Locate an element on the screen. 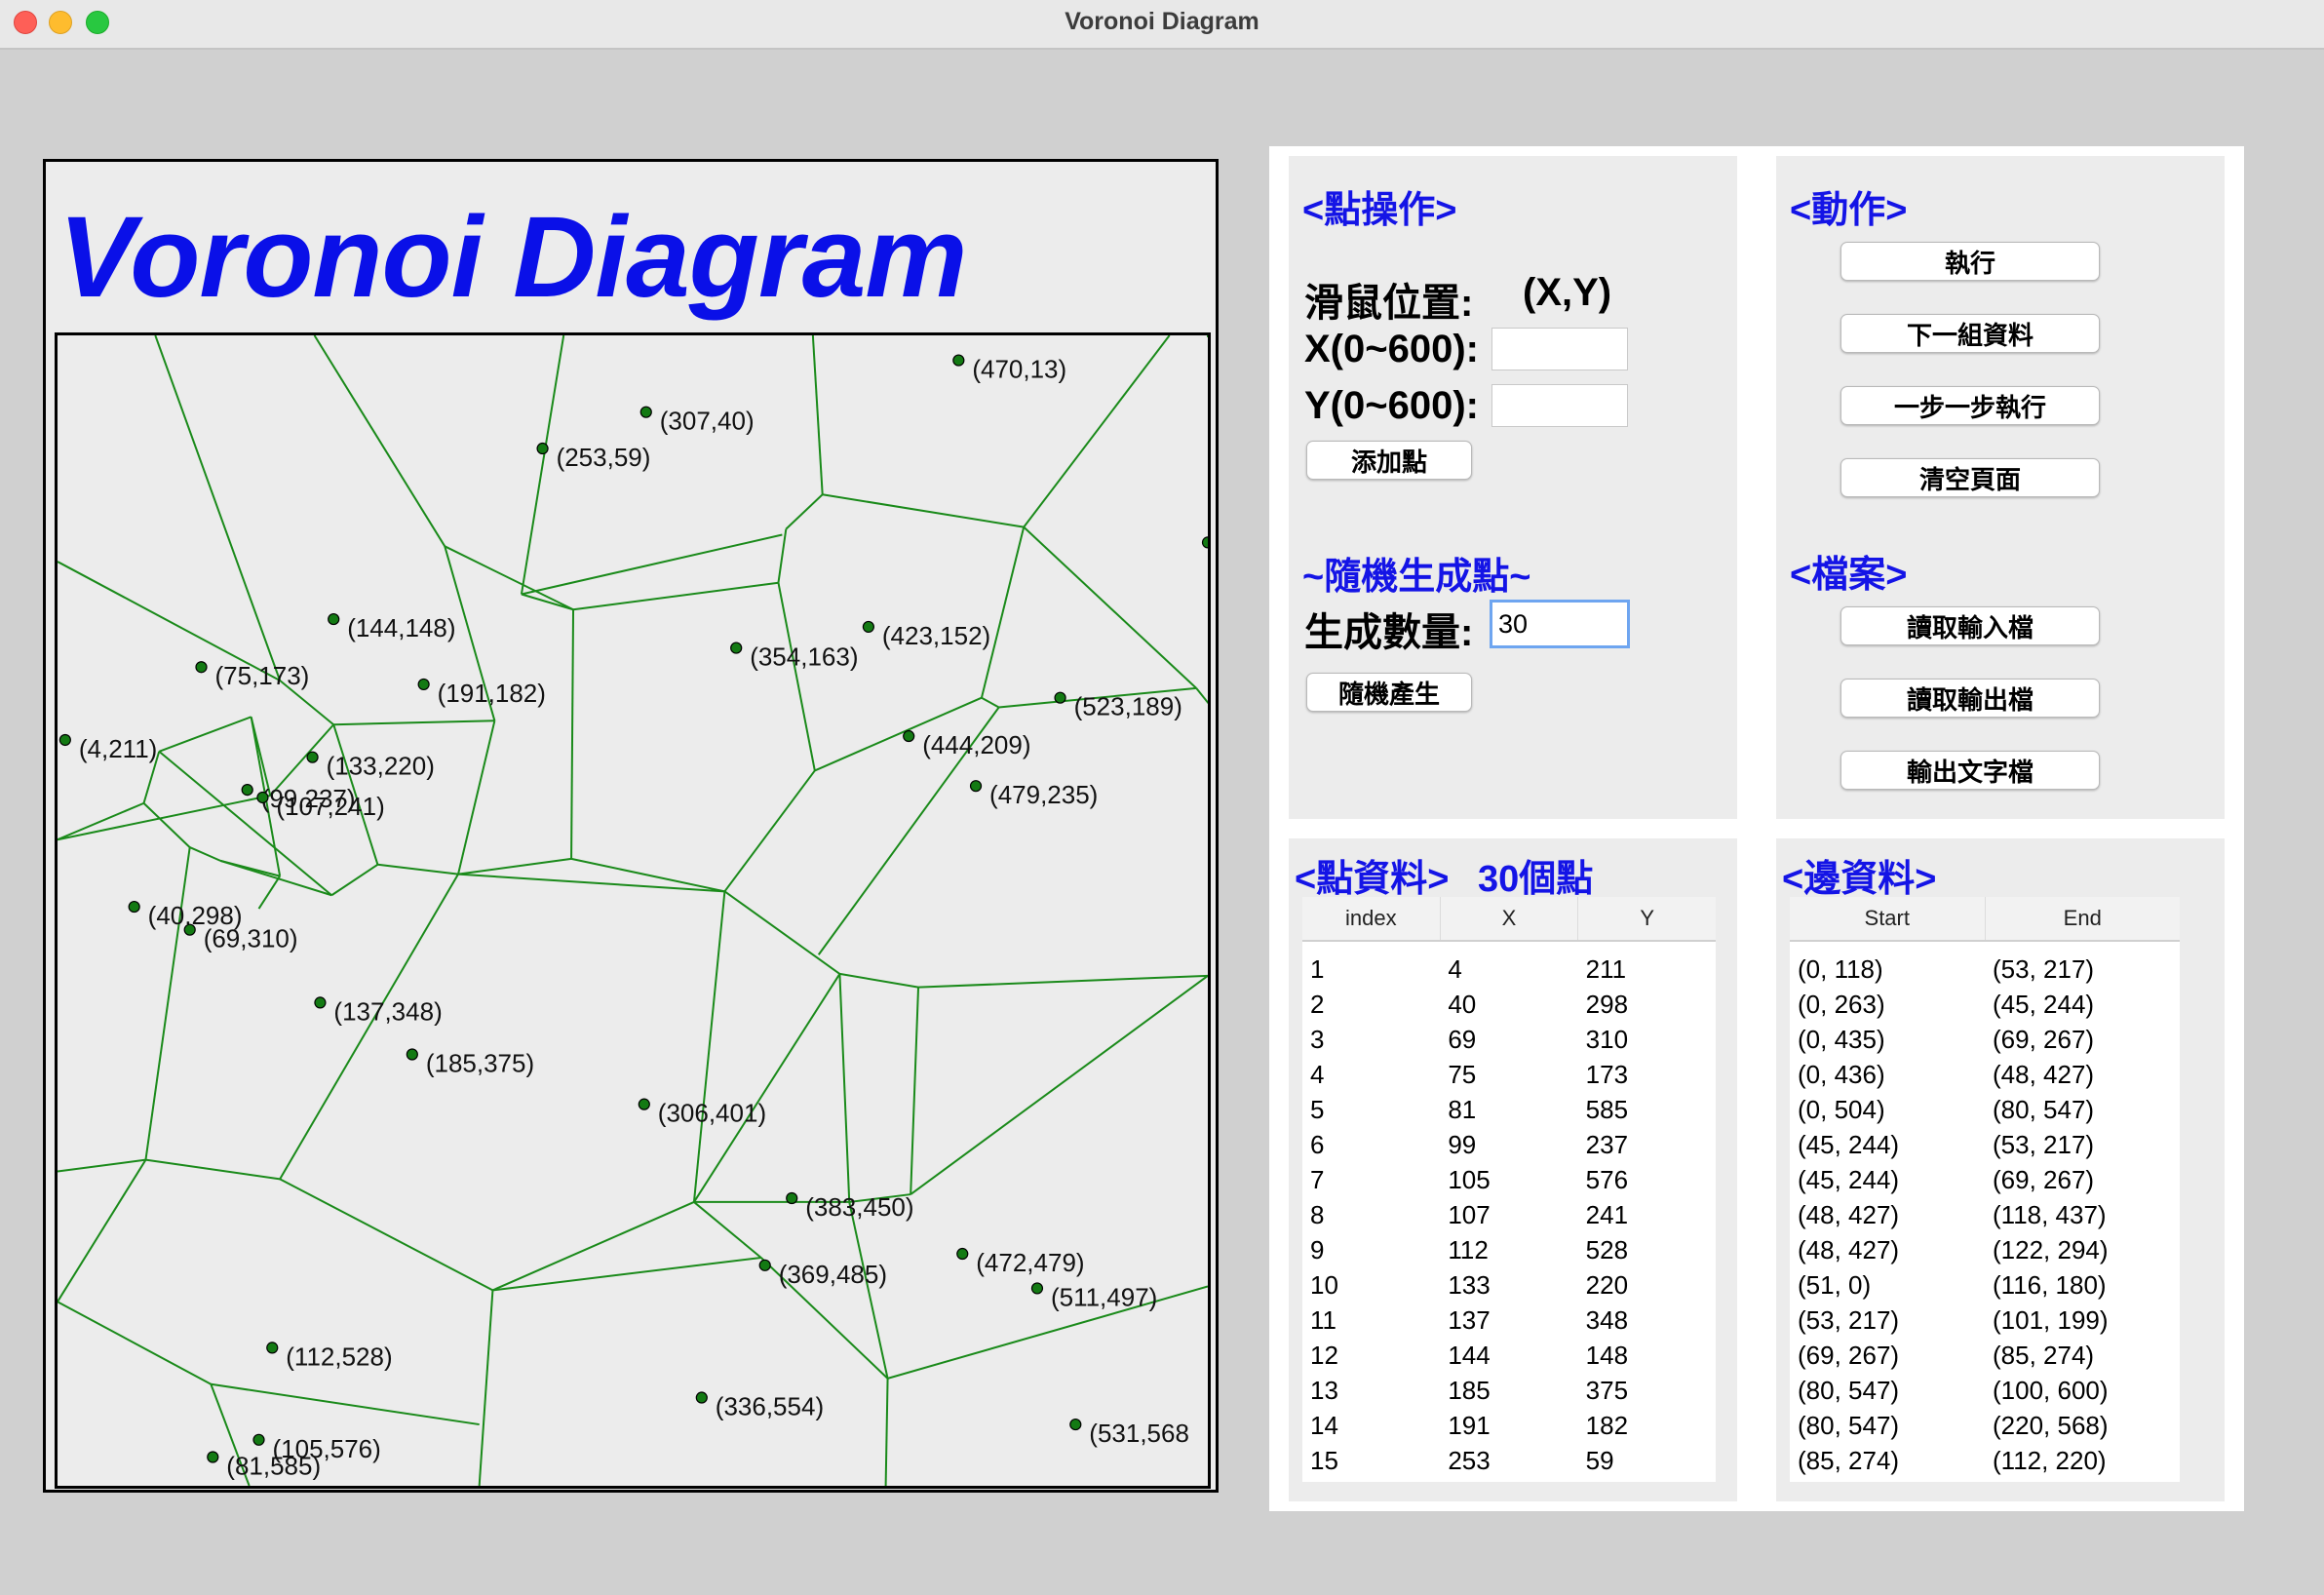 This screenshot has height=1595, width=2324. points-table-row: 3 69 310 is located at coordinates (1509, 1039).